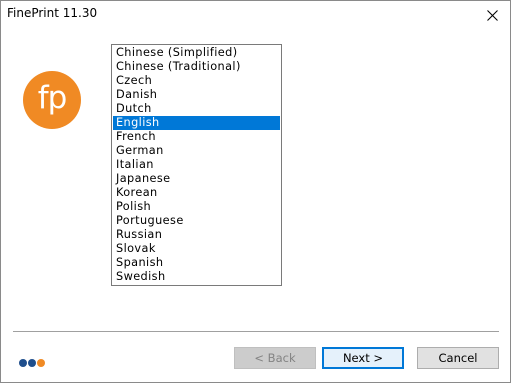  What do you see at coordinates (196, 249) in the screenshot?
I see `language-item: Slovak` at bounding box center [196, 249].